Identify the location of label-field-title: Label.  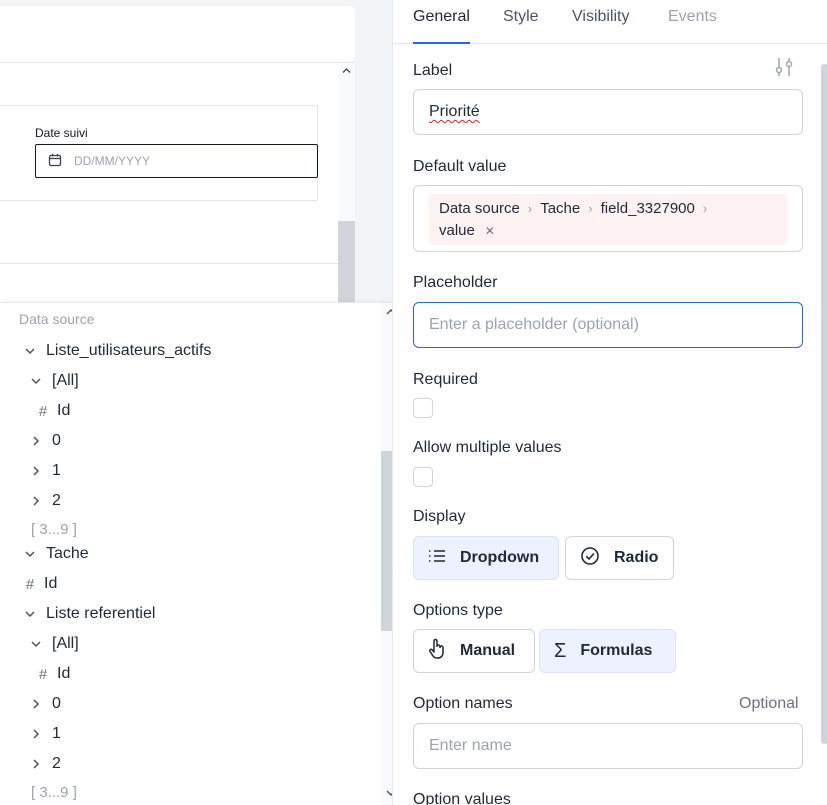
(433, 70).